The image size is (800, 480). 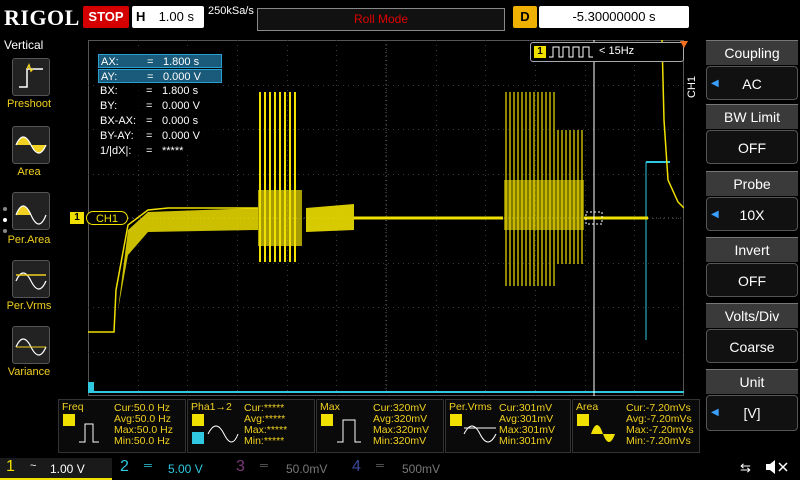 What do you see at coordinates (240, 466) in the screenshot?
I see `ch3-number: 3` at bounding box center [240, 466].